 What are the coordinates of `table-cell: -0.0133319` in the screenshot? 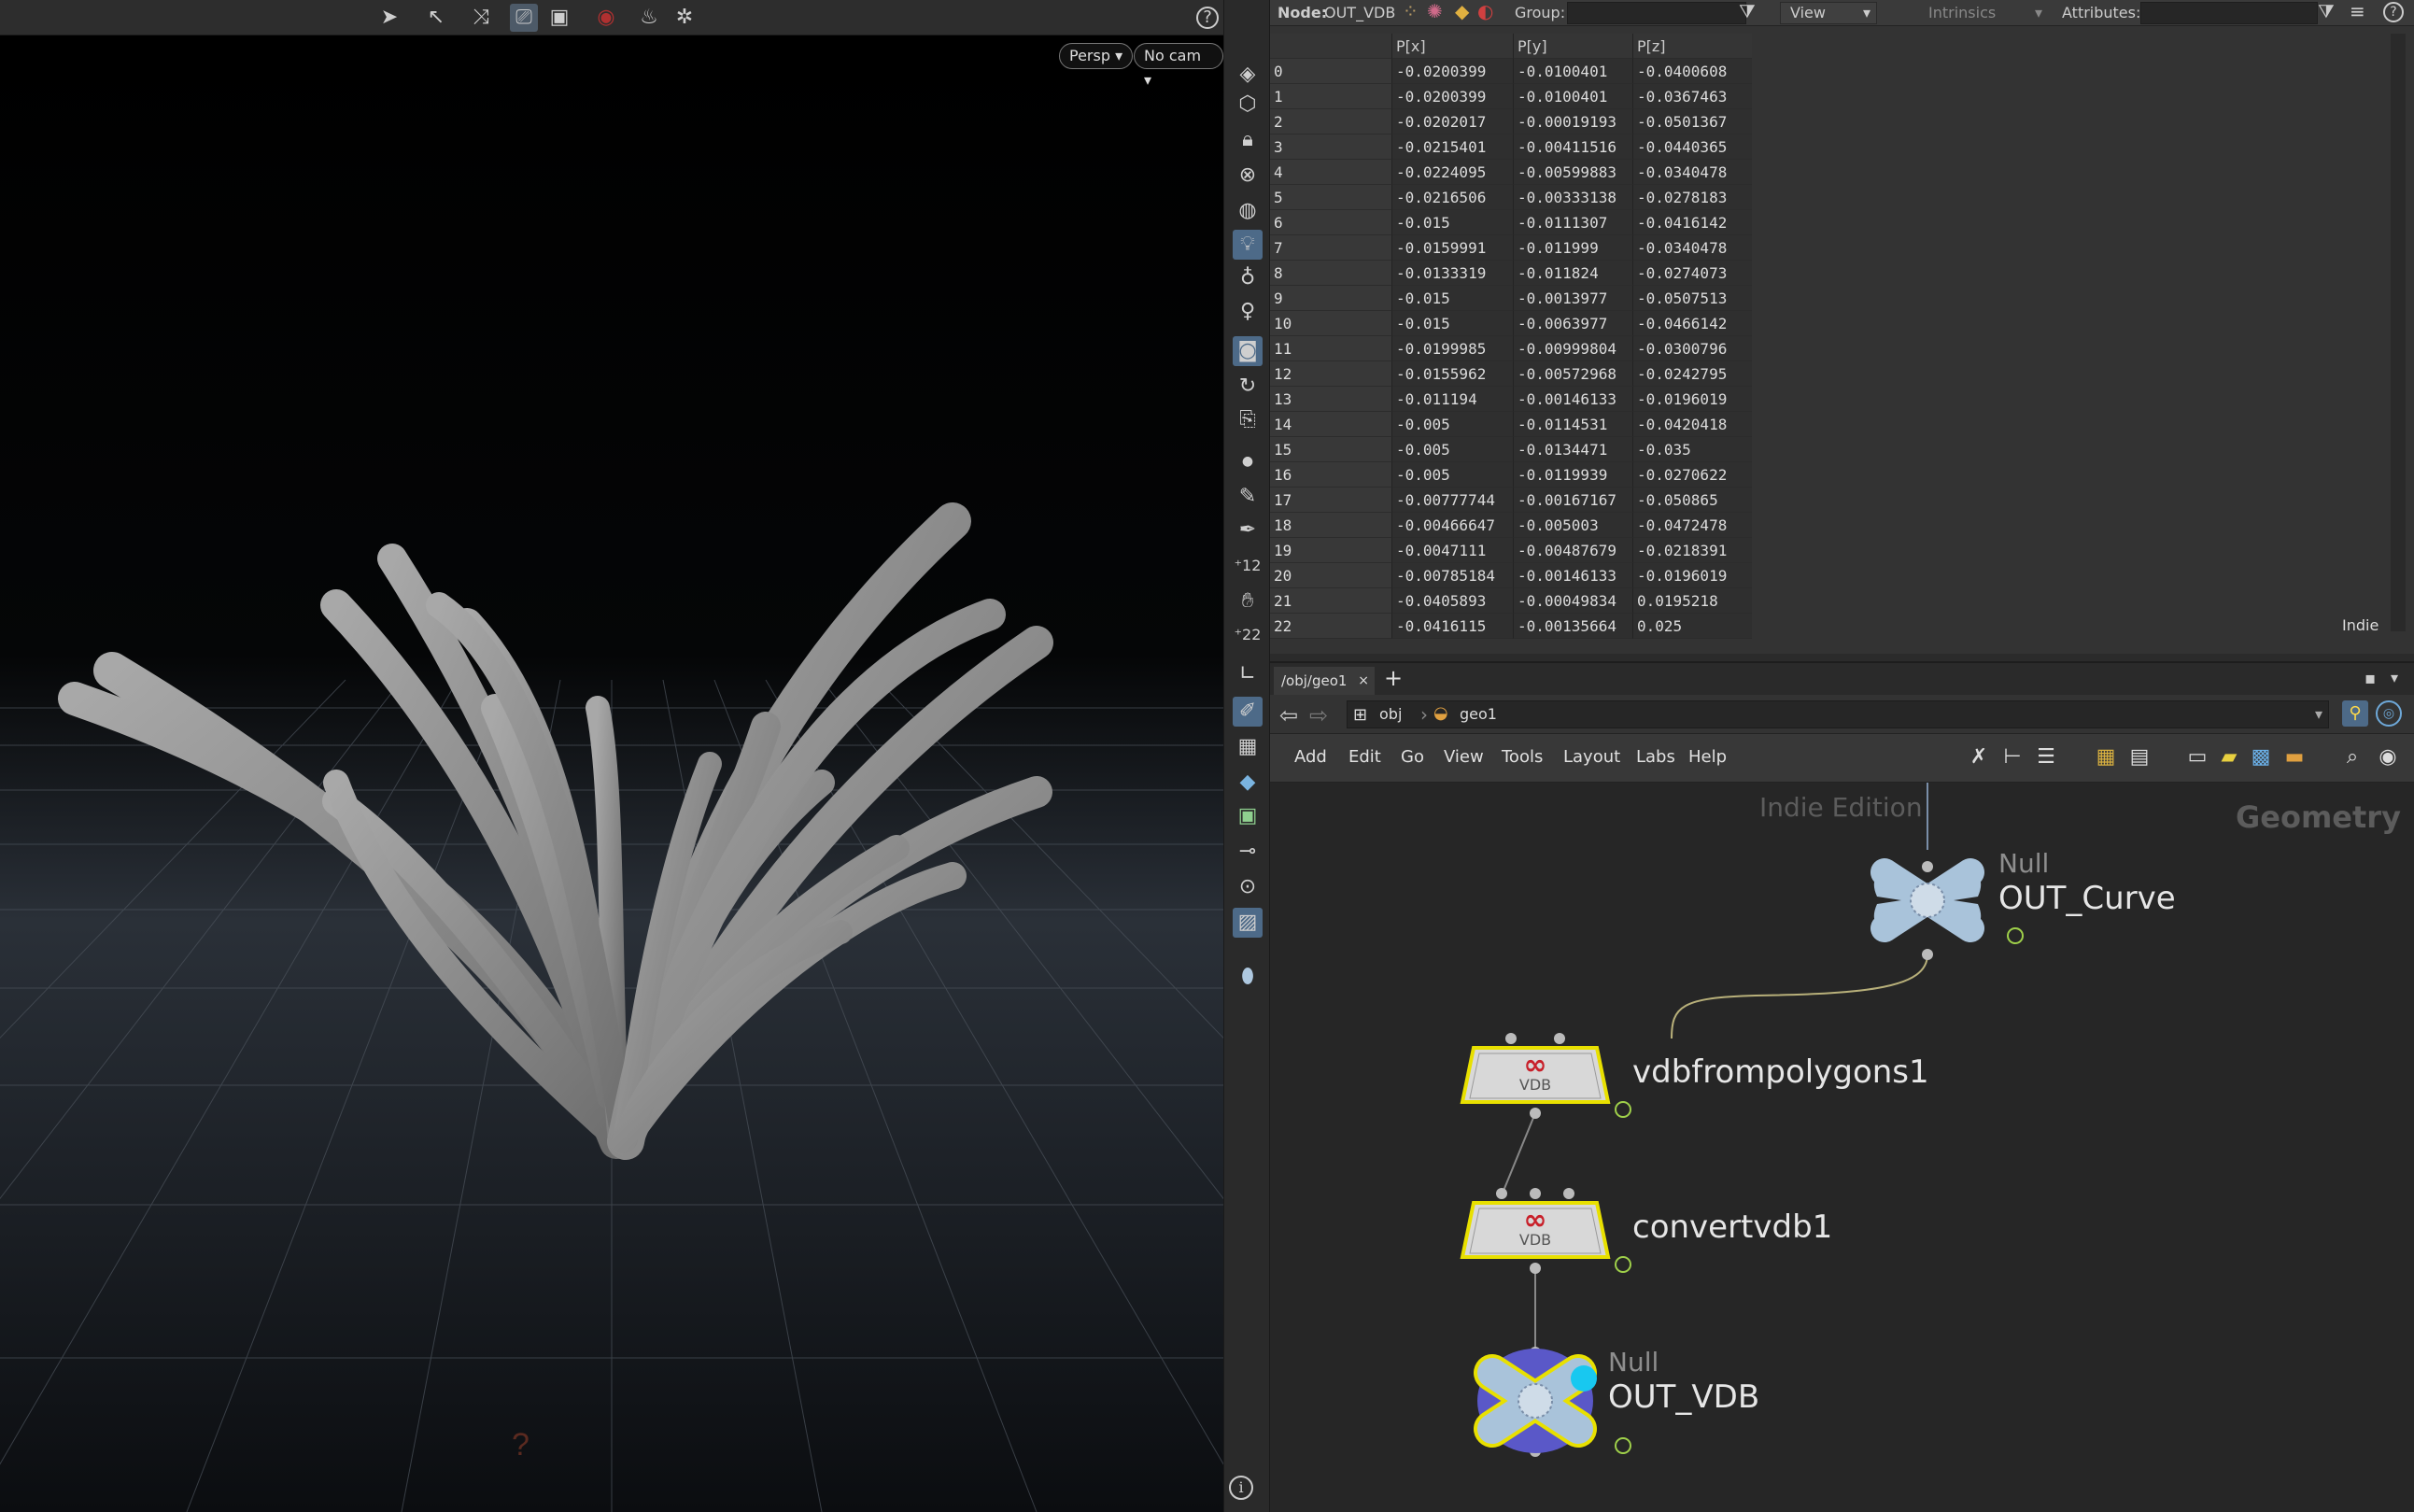 It's located at (1452, 273).